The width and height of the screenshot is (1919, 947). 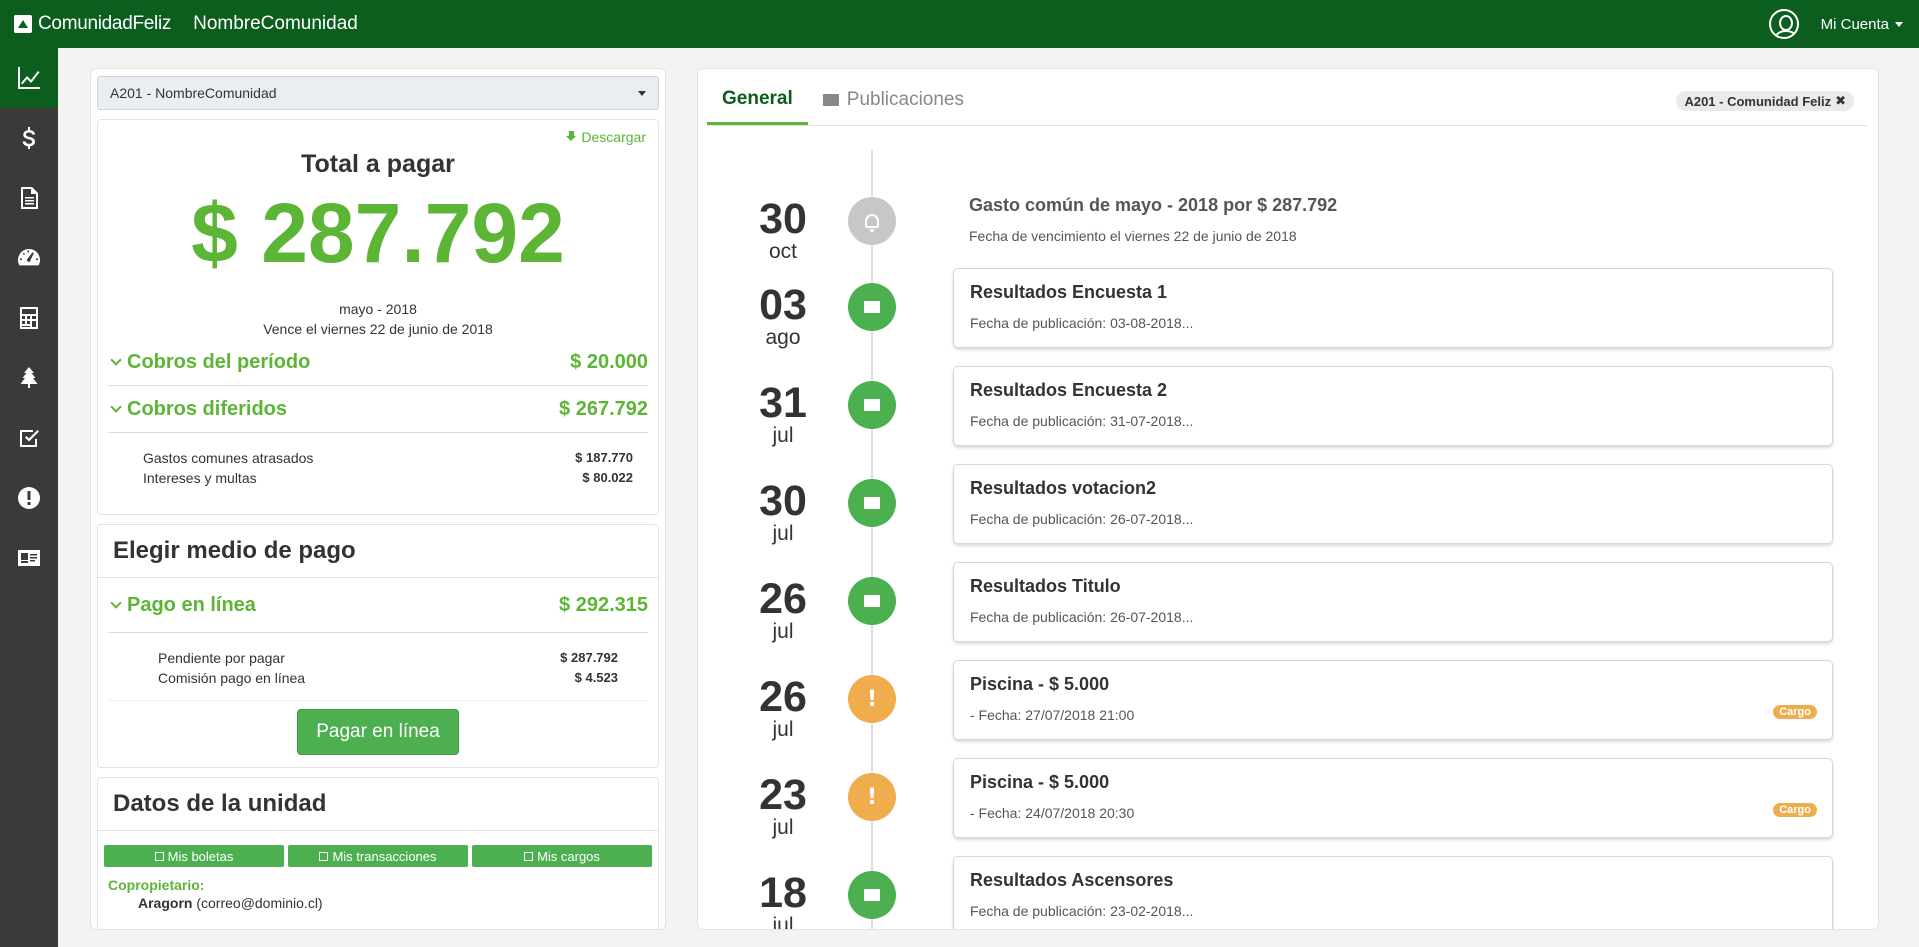 What do you see at coordinates (378, 362) in the screenshot?
I see `cobros-periodo-row: Cobros del período $ 20.000` at bounding box center [378, 362].